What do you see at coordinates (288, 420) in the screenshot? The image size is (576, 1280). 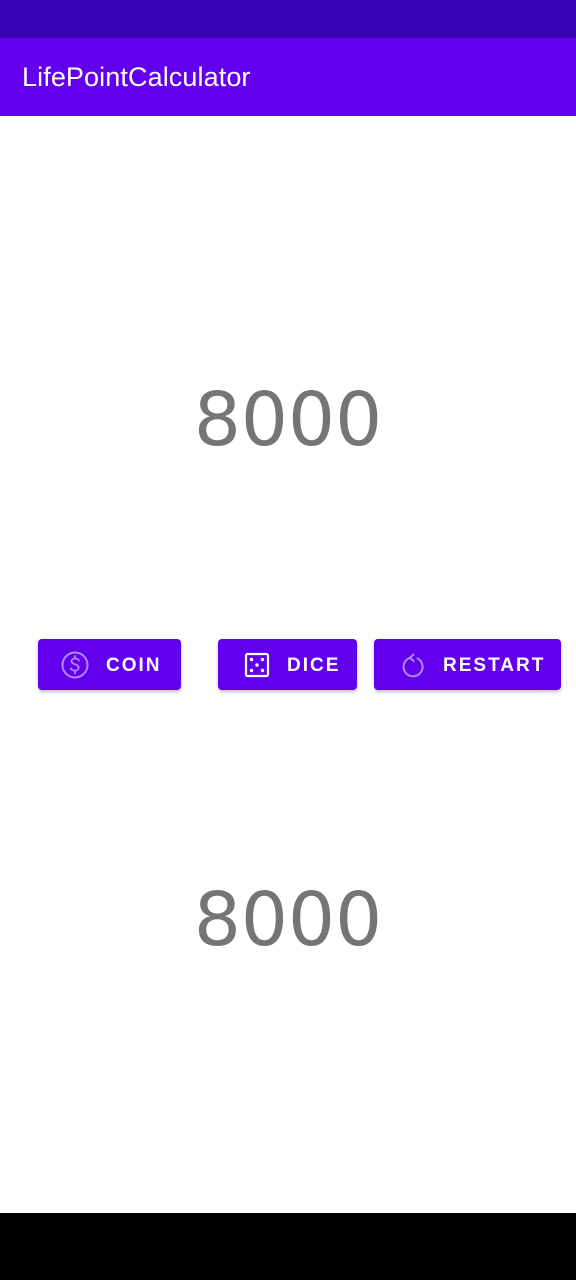 I see `top-player-life-points: 8000` at bounding box center [288, 420].